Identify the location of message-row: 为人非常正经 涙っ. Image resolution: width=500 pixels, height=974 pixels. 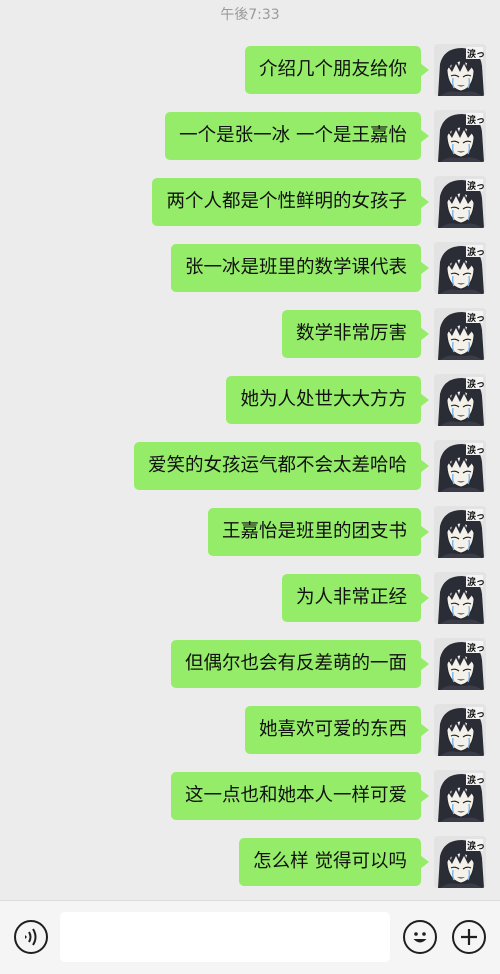
(250, 598).